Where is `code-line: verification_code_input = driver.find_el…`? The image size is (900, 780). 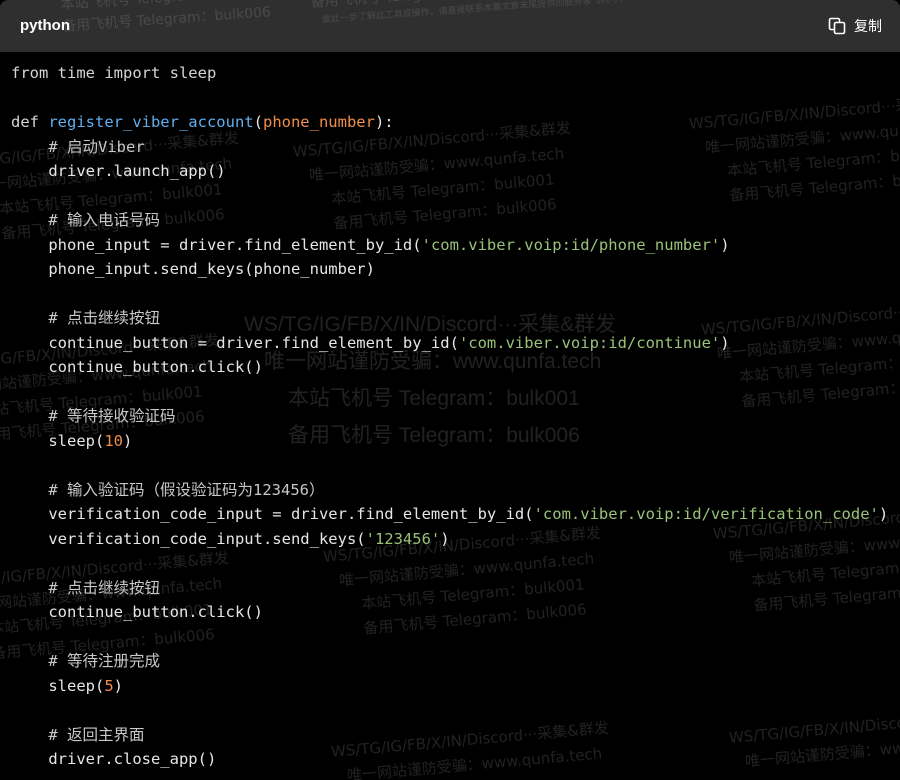 code-line: verification_code_input = driver.find_el… is located at coordinates (450, 514).